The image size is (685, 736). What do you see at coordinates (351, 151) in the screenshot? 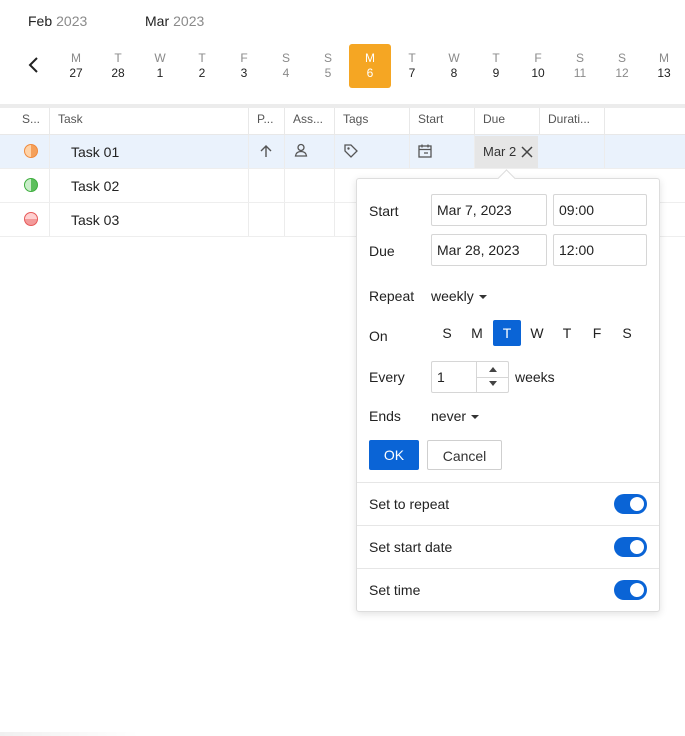
I see `tag-icon` at bounding box center [351, 151].